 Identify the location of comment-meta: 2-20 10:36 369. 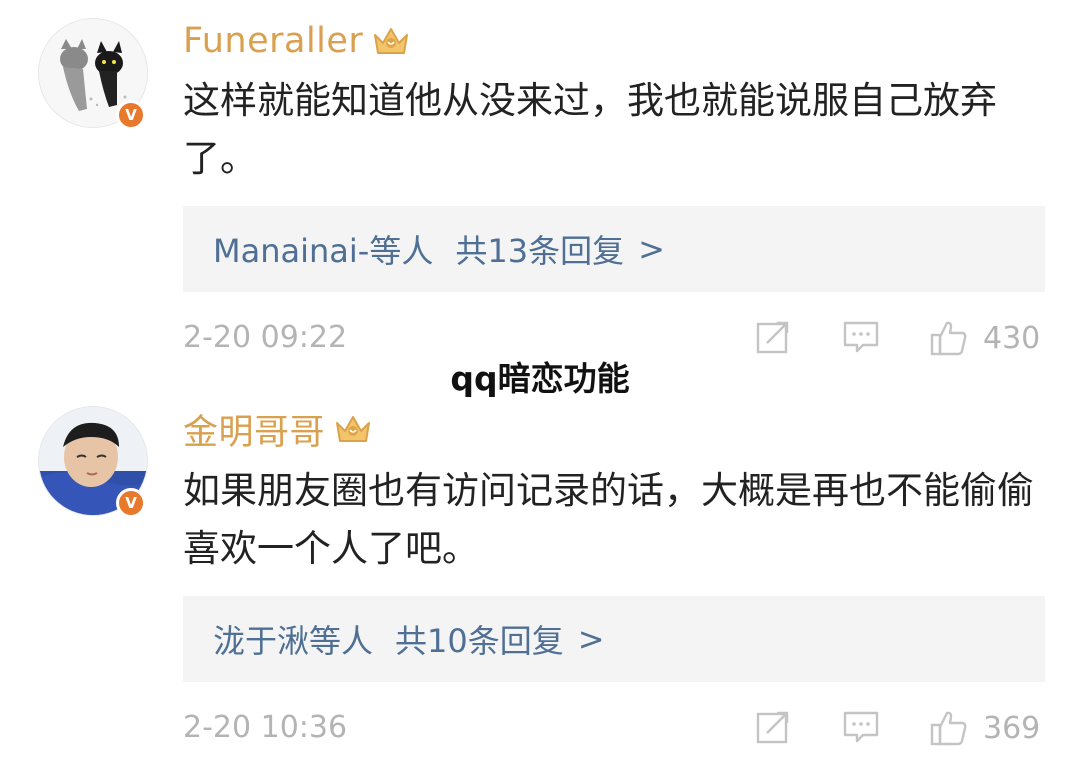
(614, 728).